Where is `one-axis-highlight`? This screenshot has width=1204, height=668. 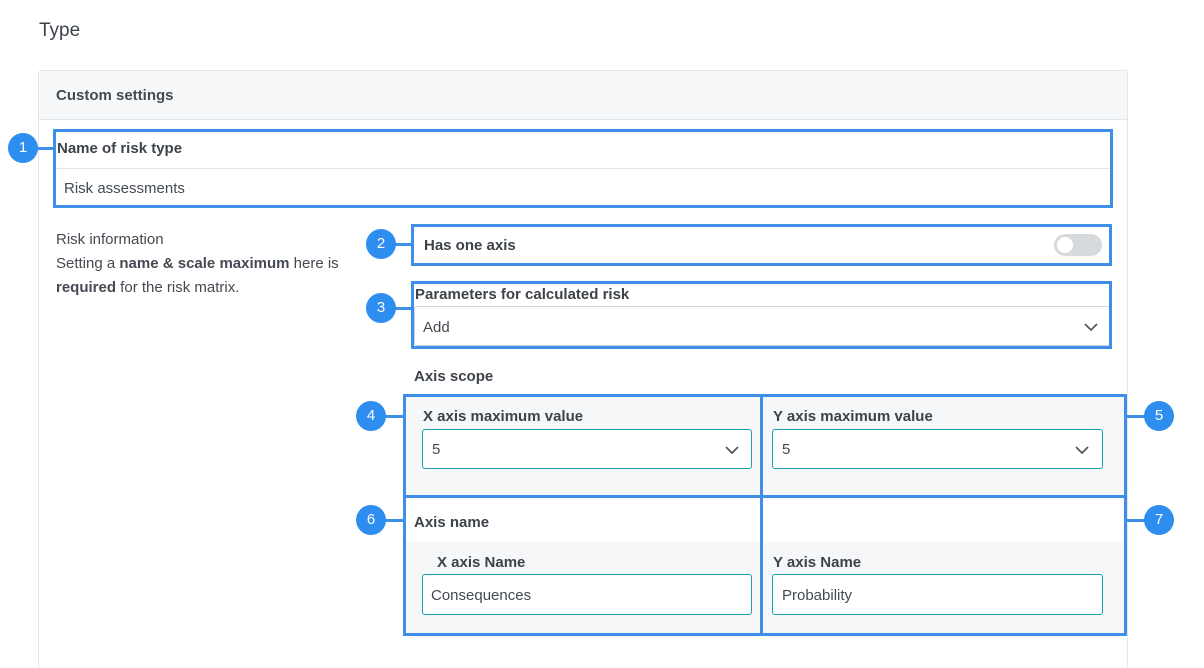
one-axis-highlight is located at coordinates (761, 245).